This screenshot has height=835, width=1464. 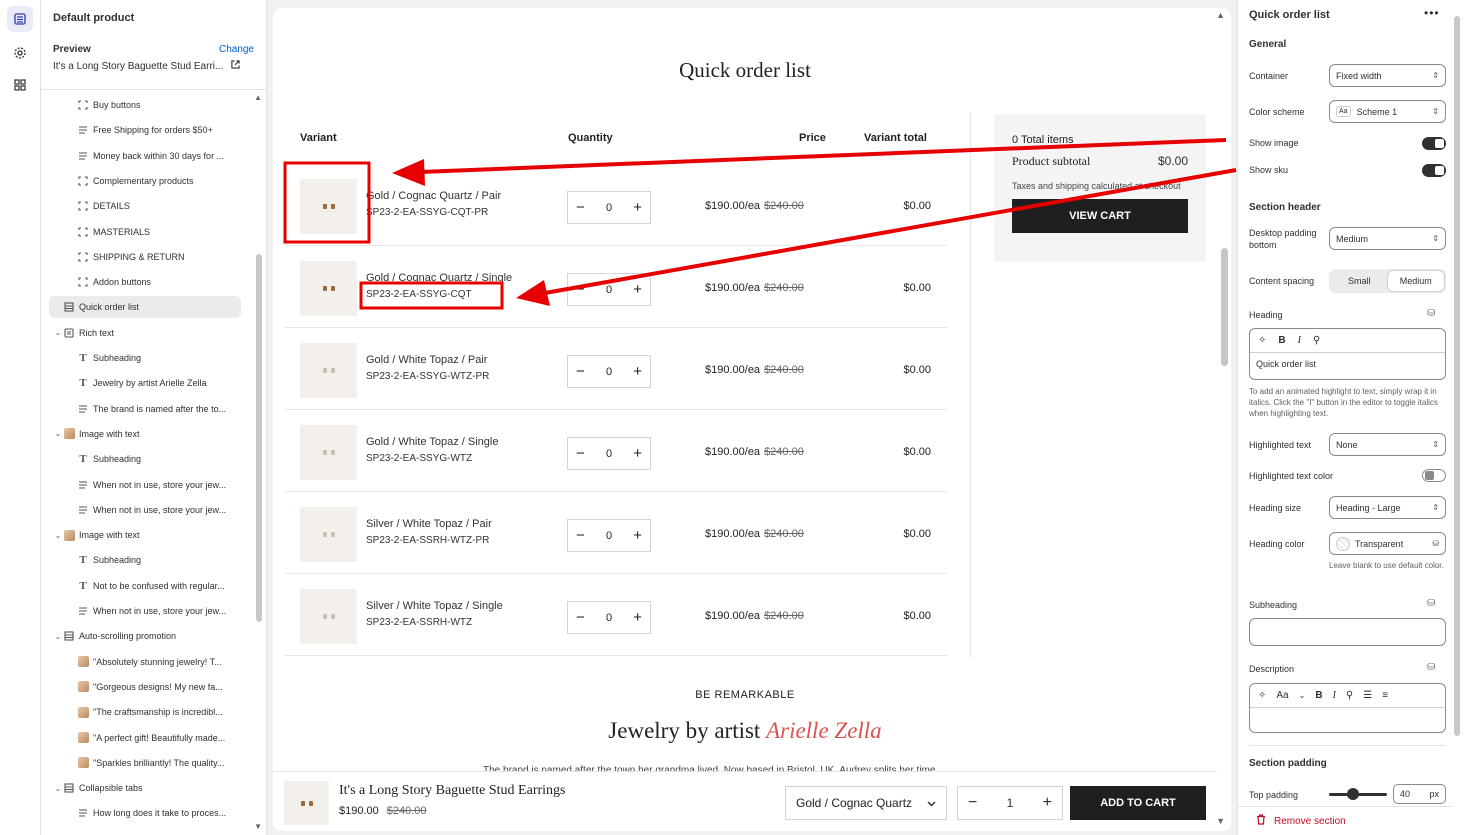 I want to click on subheading-input, so click(x=1347, y=632).